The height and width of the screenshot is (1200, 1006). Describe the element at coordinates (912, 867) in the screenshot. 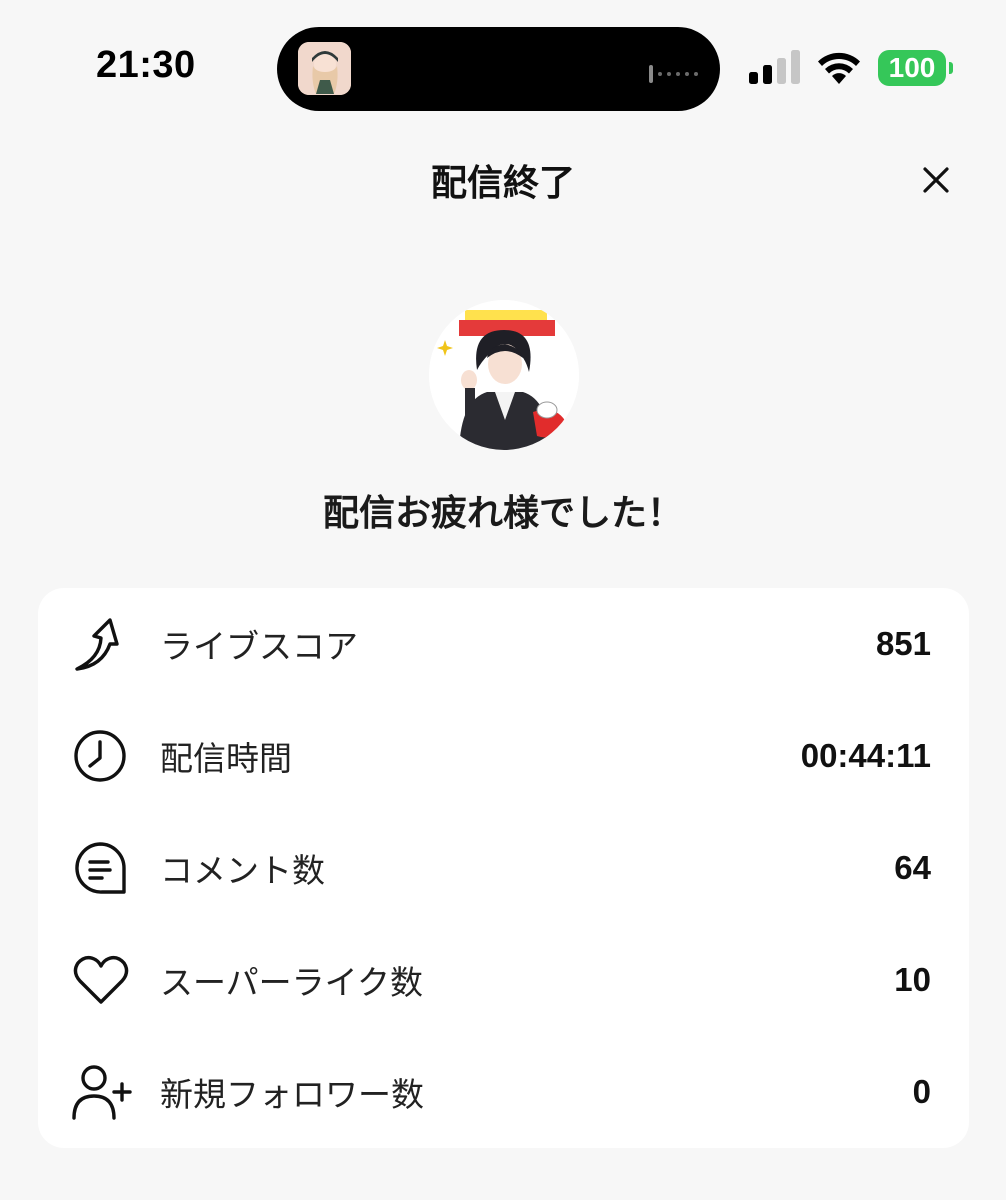

I see `stat-value: 64` at that location.